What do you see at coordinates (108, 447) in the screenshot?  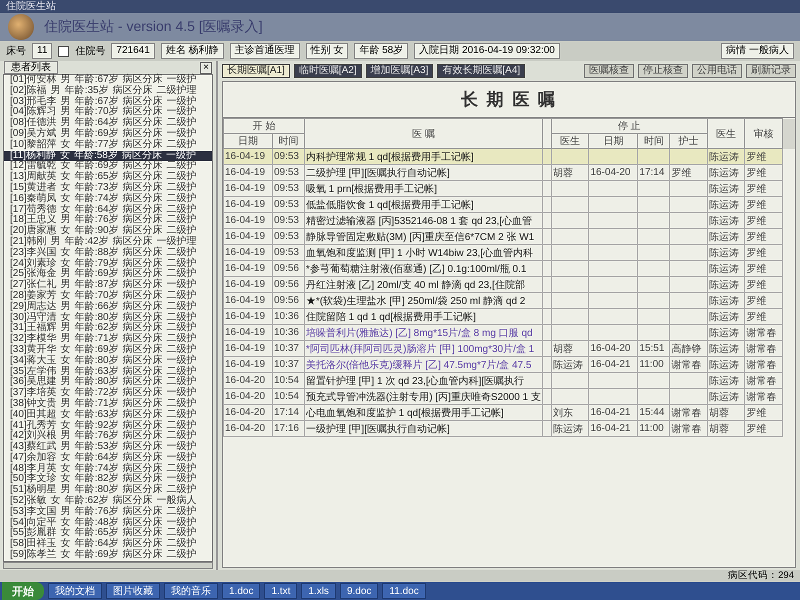 I see `patient-row: [43]蔡红武 男 年龄:53岁 病区分床 一级护` at bounding box center [108, 447].